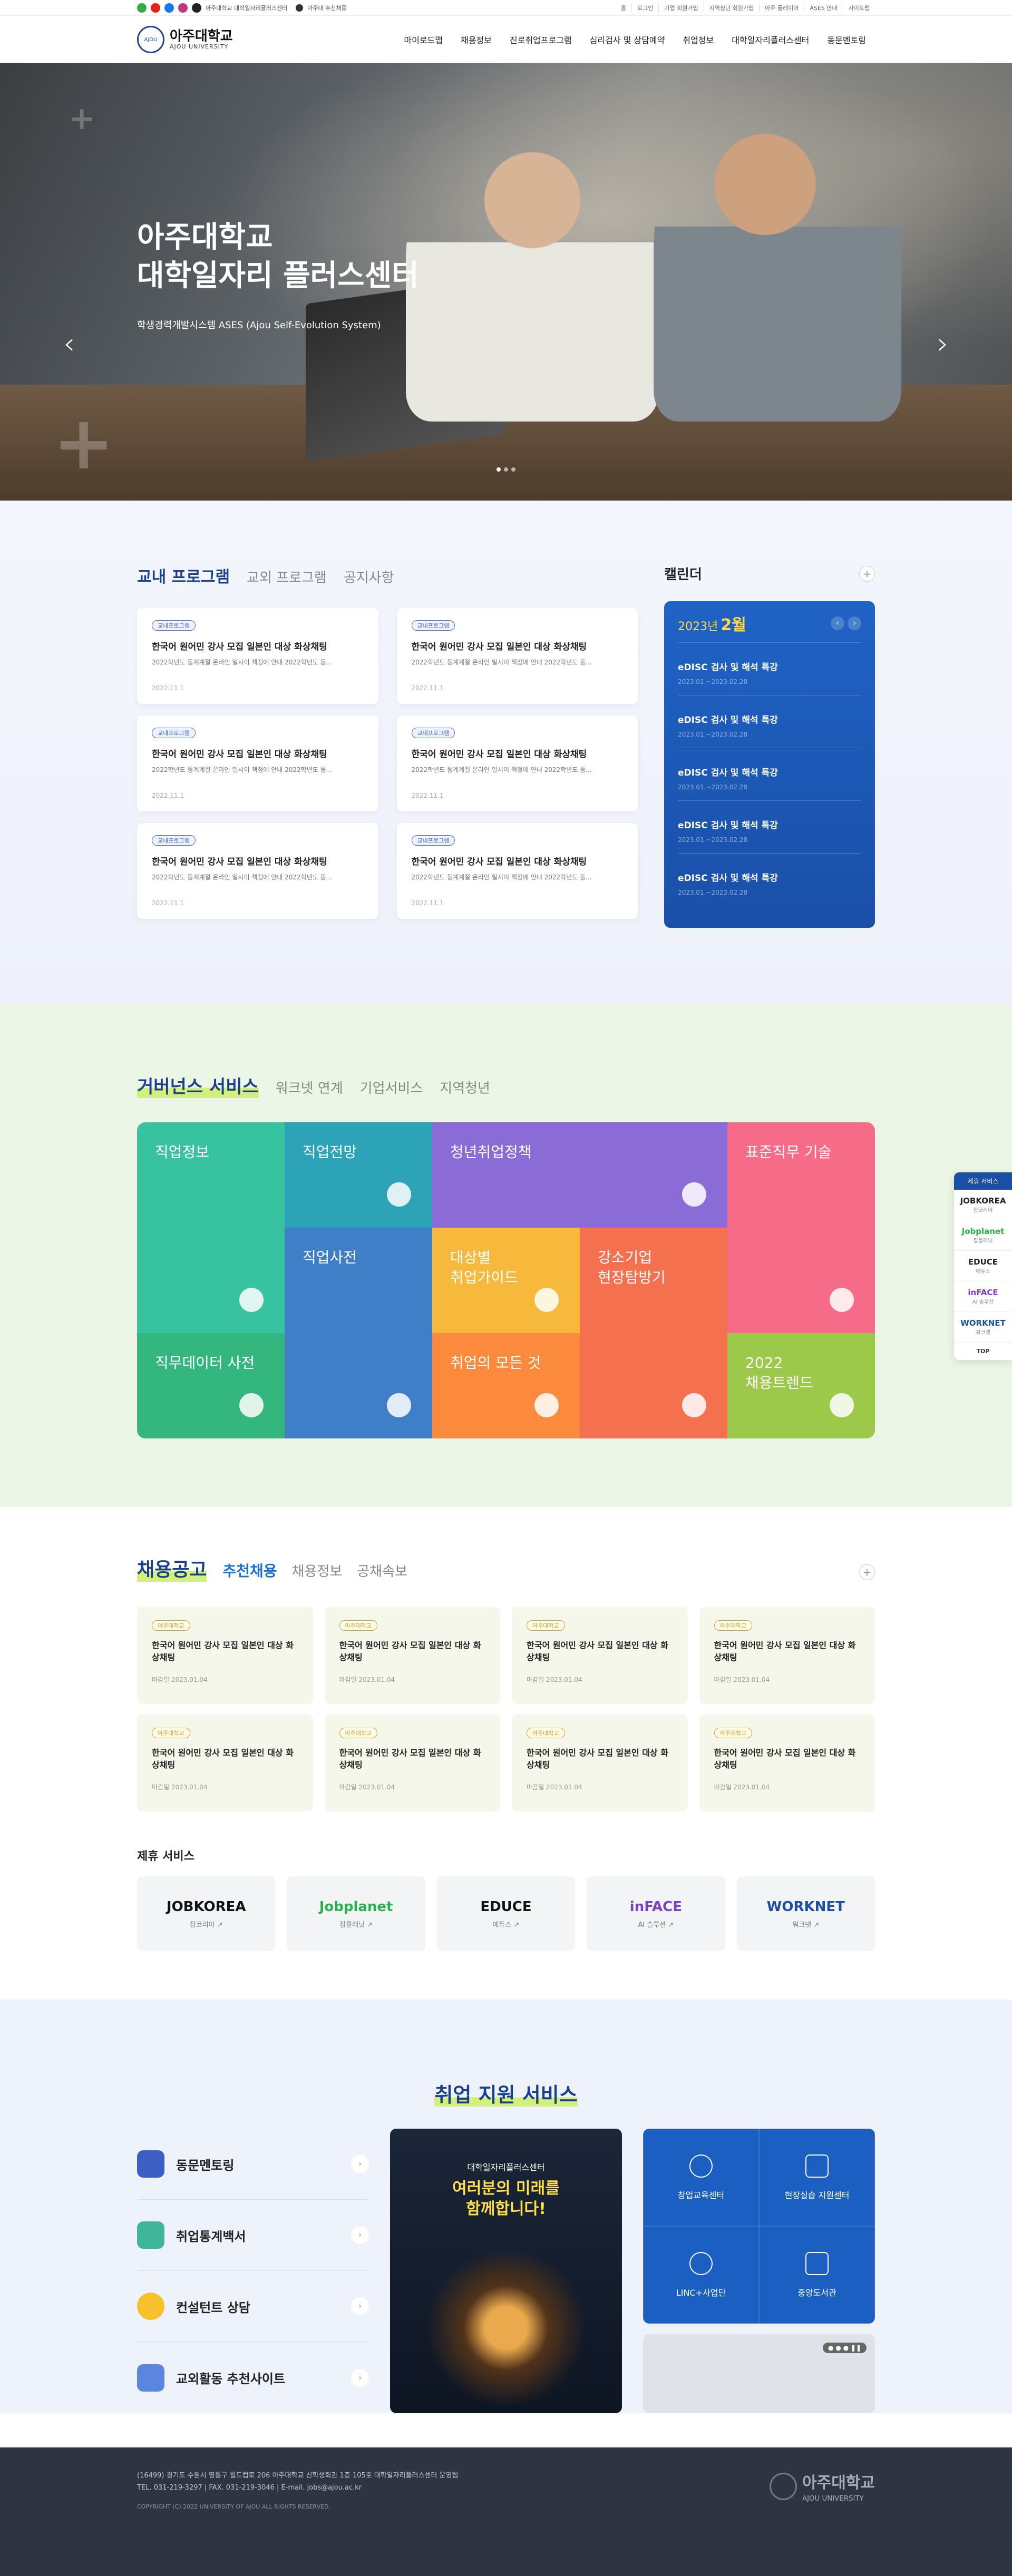 This screenshot has width=1012, height=2576. What do you see at coordinates (278, 275) in the screenshot?
I see `hero-title-line2: 대학일자리 플러스센터` at bounding box center [278, 275].